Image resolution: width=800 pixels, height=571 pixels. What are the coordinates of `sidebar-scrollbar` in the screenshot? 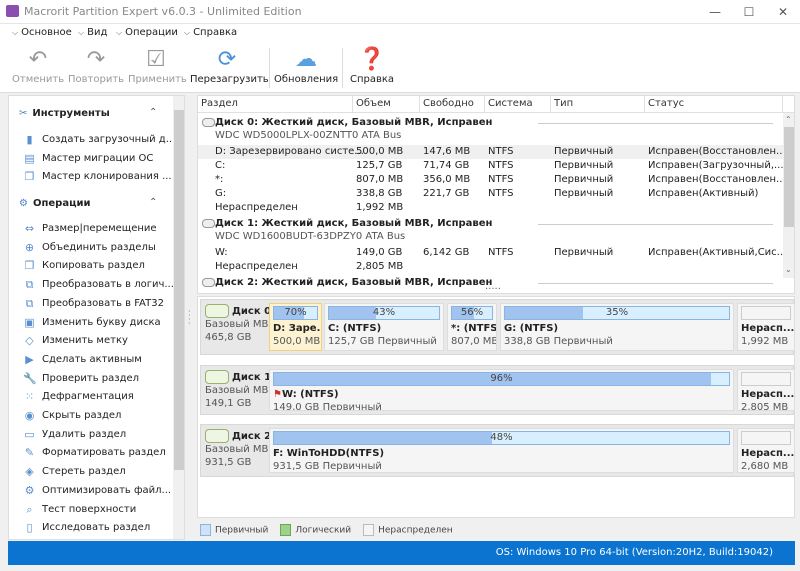 It's located at (178, 317).